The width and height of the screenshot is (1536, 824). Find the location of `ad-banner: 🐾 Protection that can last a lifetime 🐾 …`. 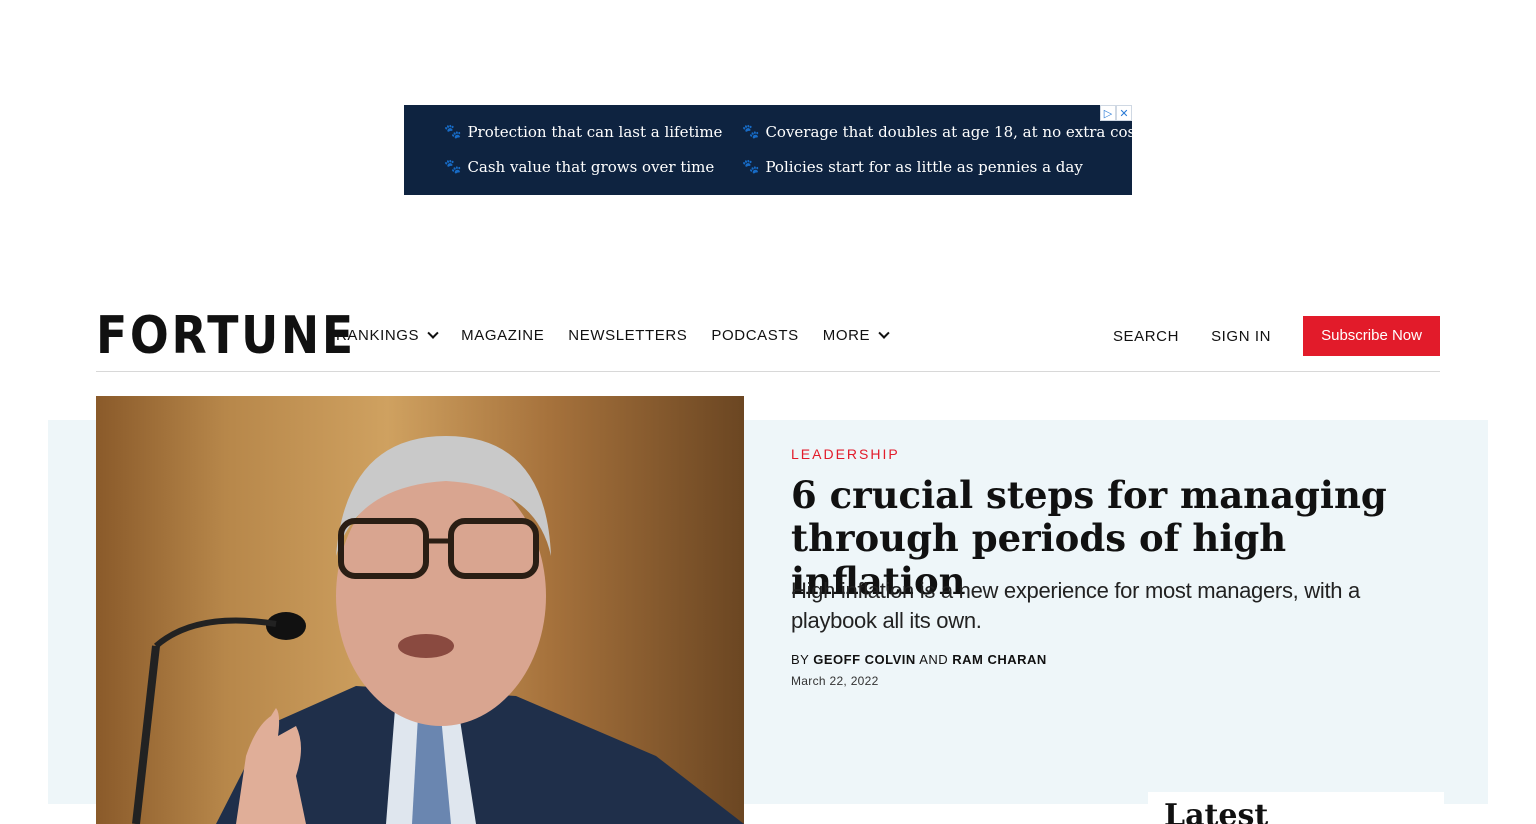

ad-banner: 🐾 Protection that can last a lifetime 🐾 … is located at coordinates (772, 150).